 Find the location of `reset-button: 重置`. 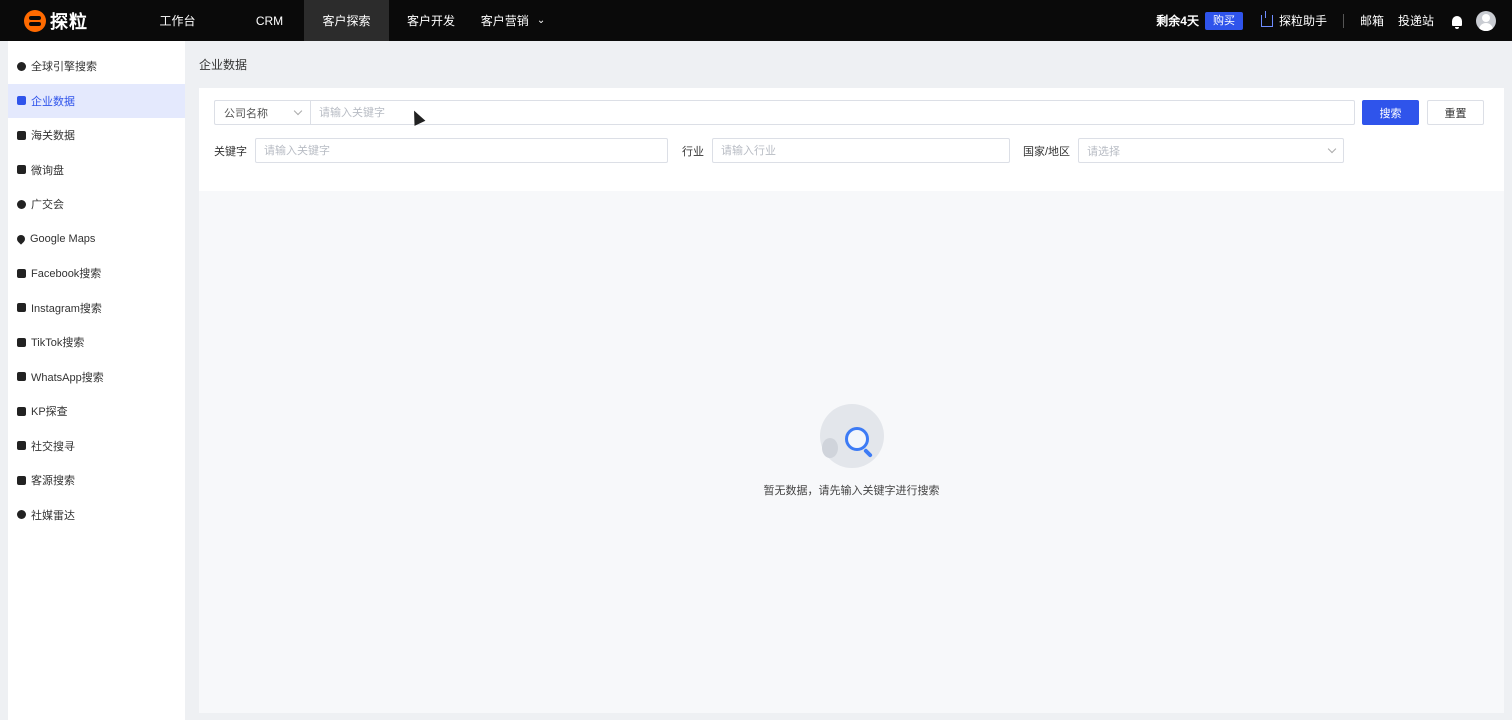

reset-button: 重置 is located at coordinates (1455, 112).